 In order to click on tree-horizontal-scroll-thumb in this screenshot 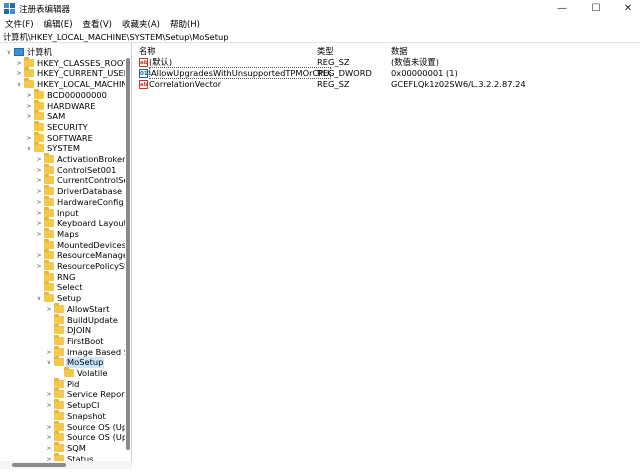, I will do `click(39, 465)`.